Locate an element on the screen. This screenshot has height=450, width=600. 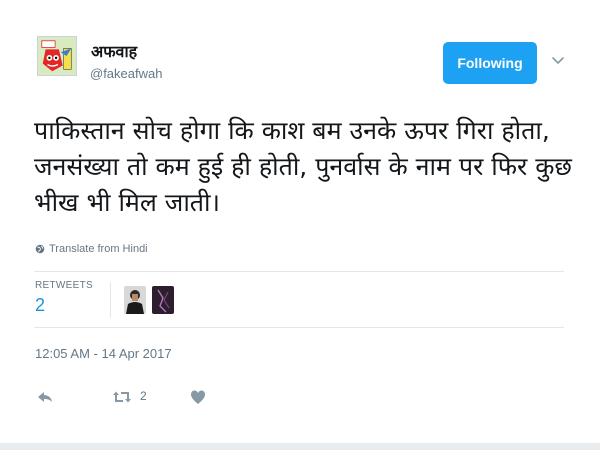
reply-button is located at coordinates (45, 397).